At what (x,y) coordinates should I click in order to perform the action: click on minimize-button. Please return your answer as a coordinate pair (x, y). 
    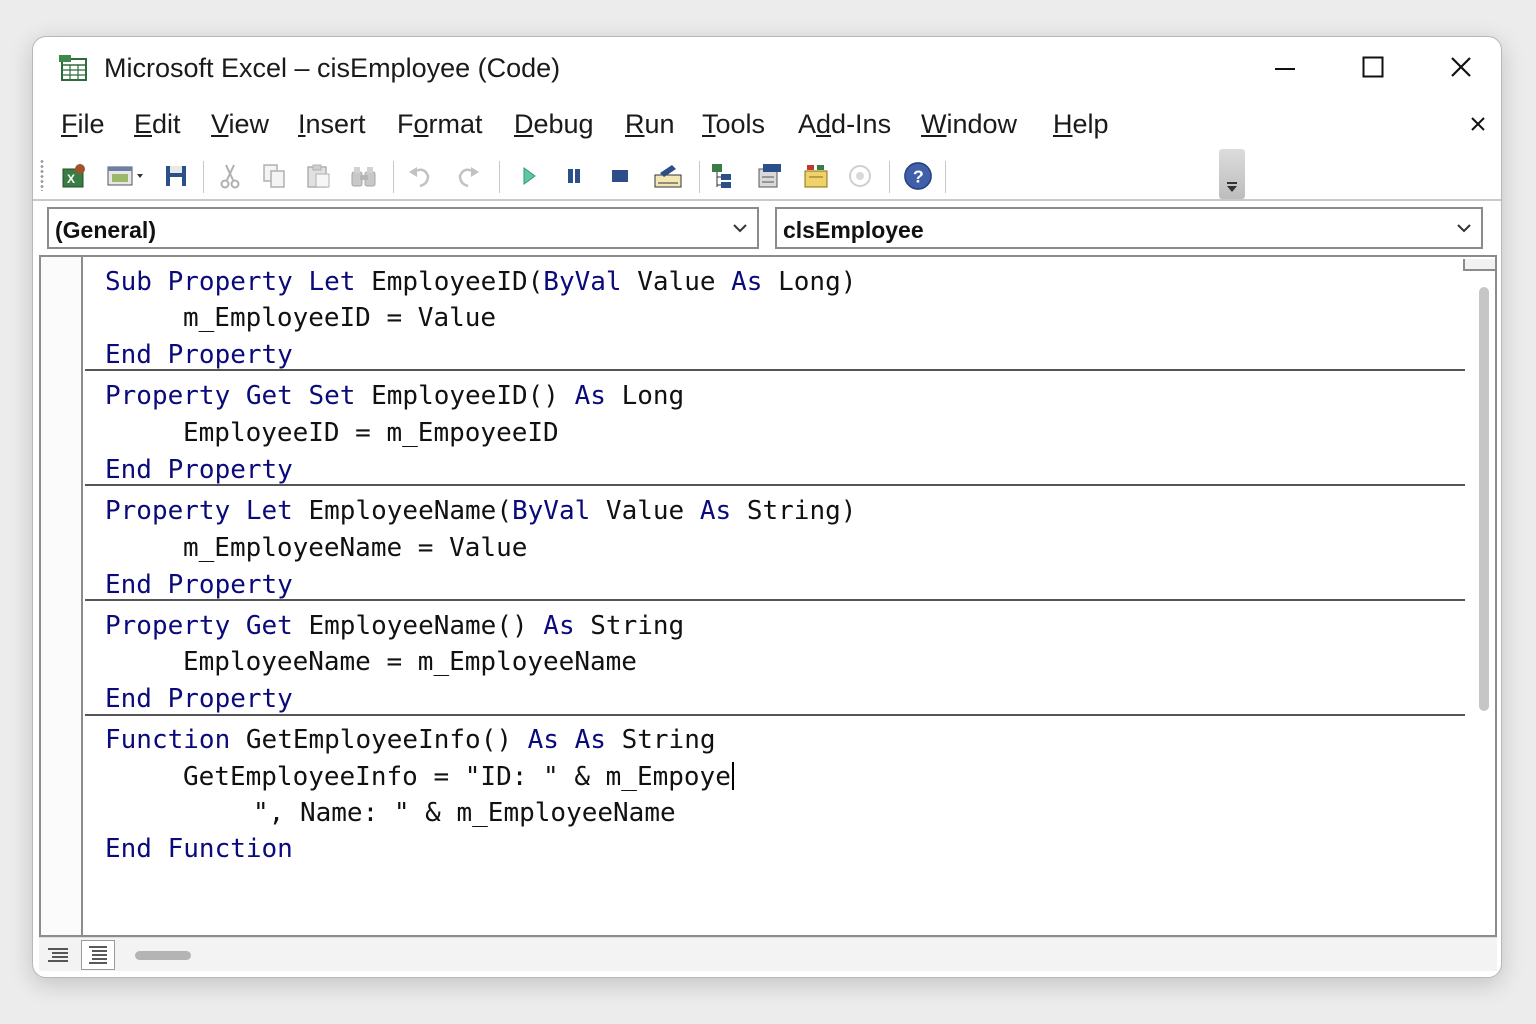
    Looking at the image, I should click on (1285, 67).